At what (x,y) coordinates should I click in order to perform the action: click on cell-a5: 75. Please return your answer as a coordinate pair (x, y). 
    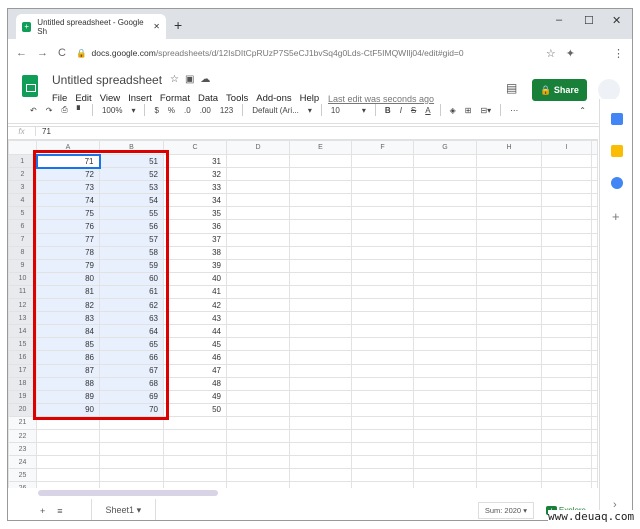
    Looking at the image, I should click on (68, 213).